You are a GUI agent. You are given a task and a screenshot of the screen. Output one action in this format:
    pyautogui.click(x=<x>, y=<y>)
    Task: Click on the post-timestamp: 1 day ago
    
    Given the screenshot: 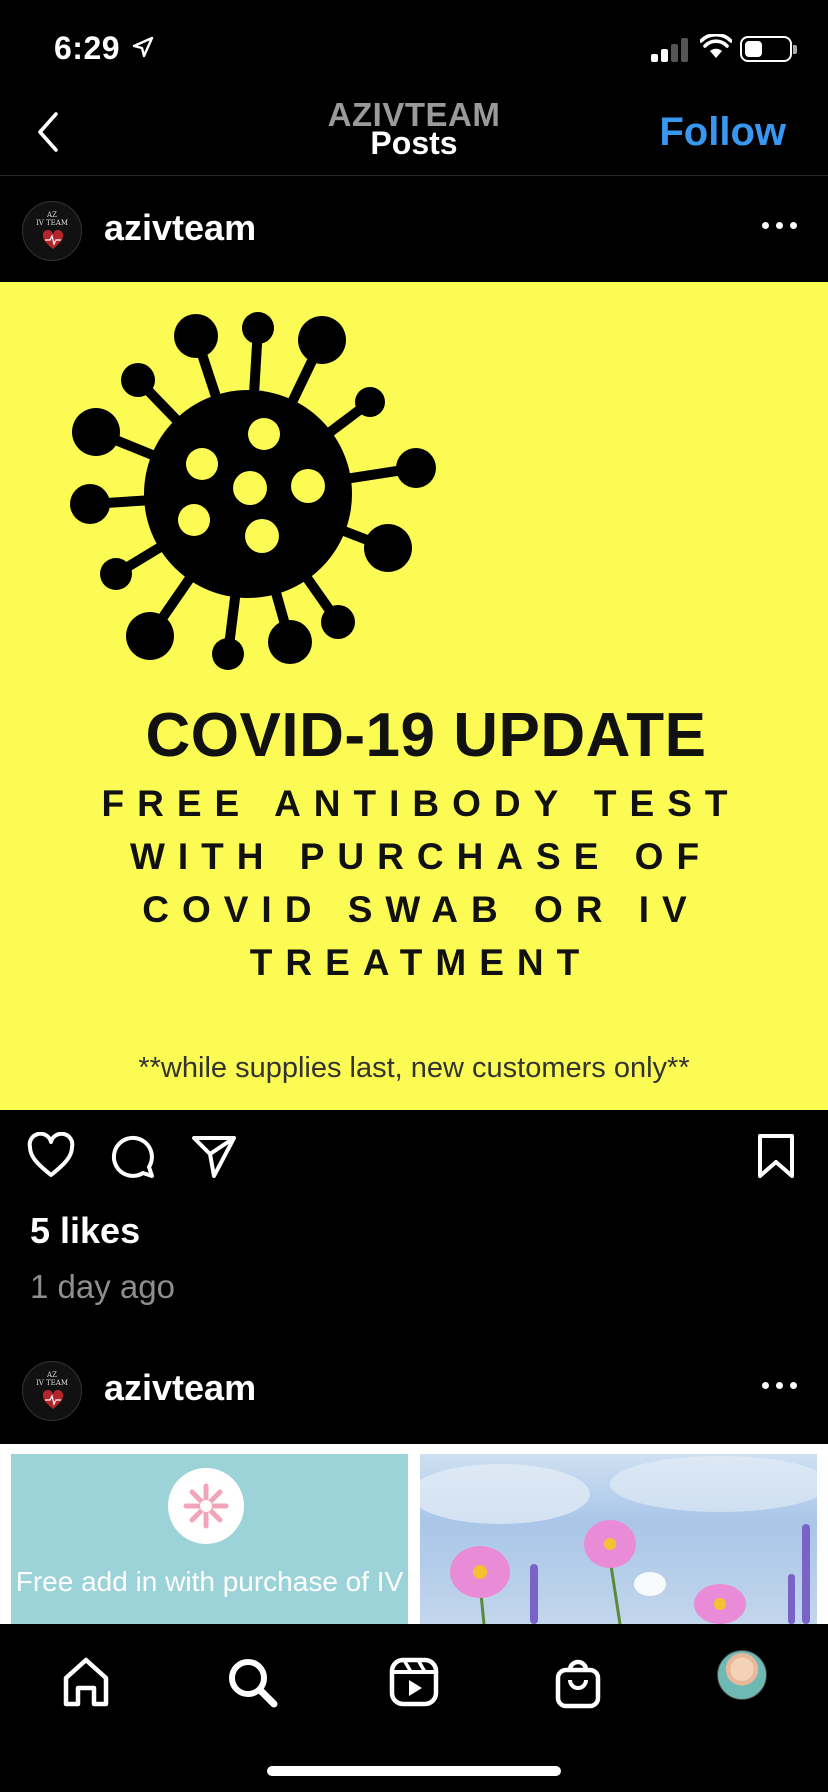 What is the action you would take?
    pyautogui.click(x=102, y=1286)
    